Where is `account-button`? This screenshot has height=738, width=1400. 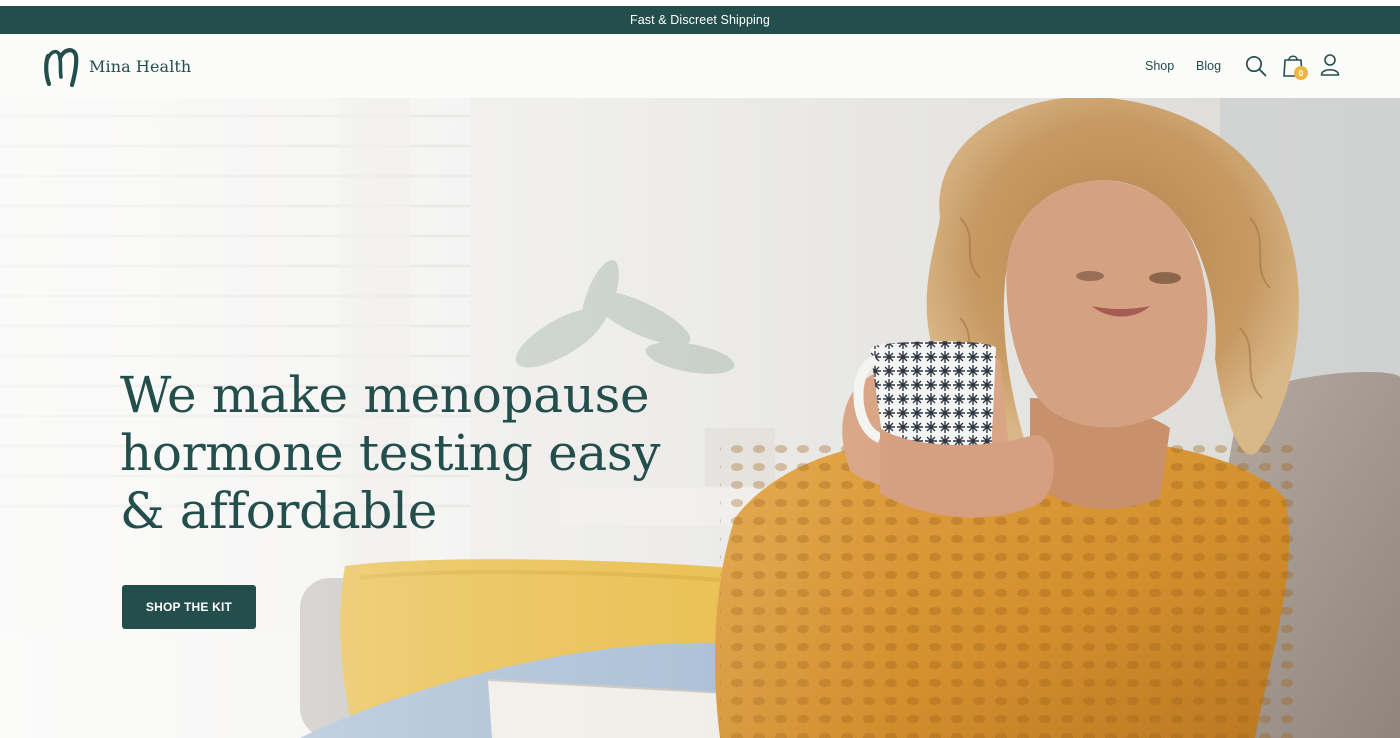 account-button is located at coordinates (1330, 65).